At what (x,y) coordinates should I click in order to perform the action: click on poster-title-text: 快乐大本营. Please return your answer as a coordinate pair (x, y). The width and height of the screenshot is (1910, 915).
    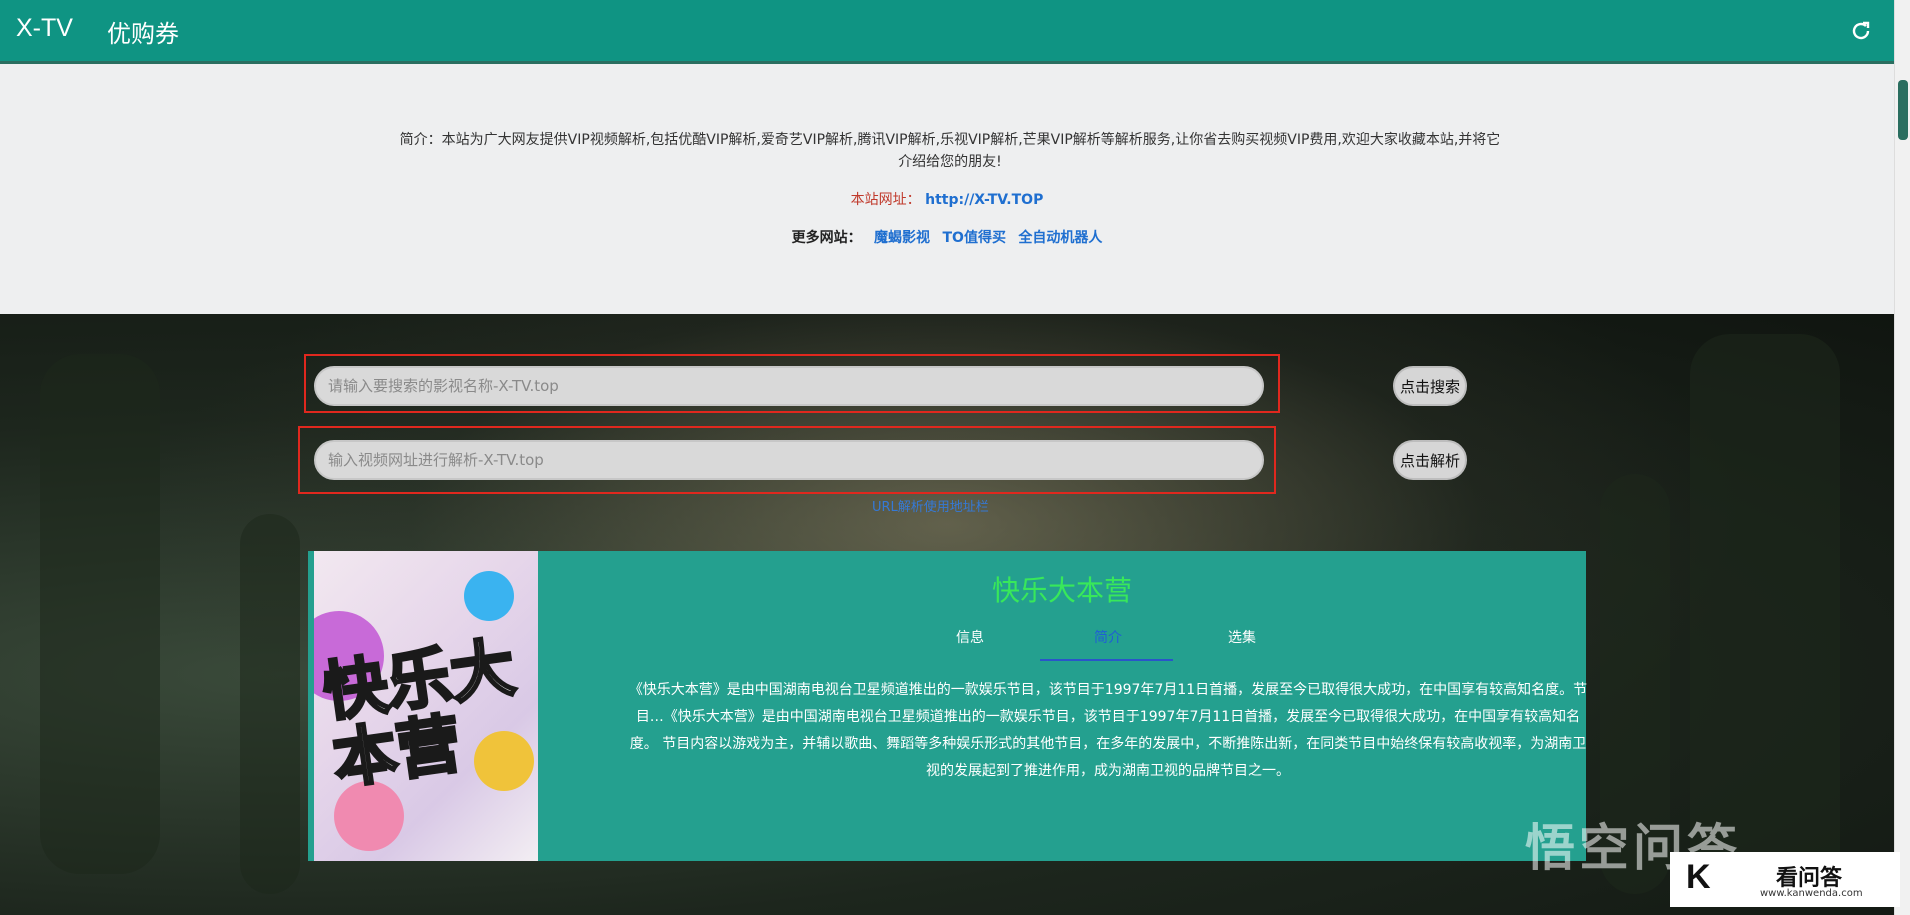
    Looking at the image, I should click on (419, 714).